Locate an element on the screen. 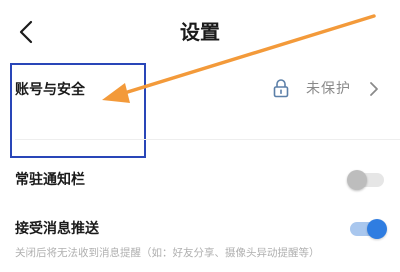 This screenshot has width=400, height=272. push-messages-description: 关闭后将无法收到消息提醒（如：好友分享、摄像头异动提醒等） is located at coordinates (167, 253).